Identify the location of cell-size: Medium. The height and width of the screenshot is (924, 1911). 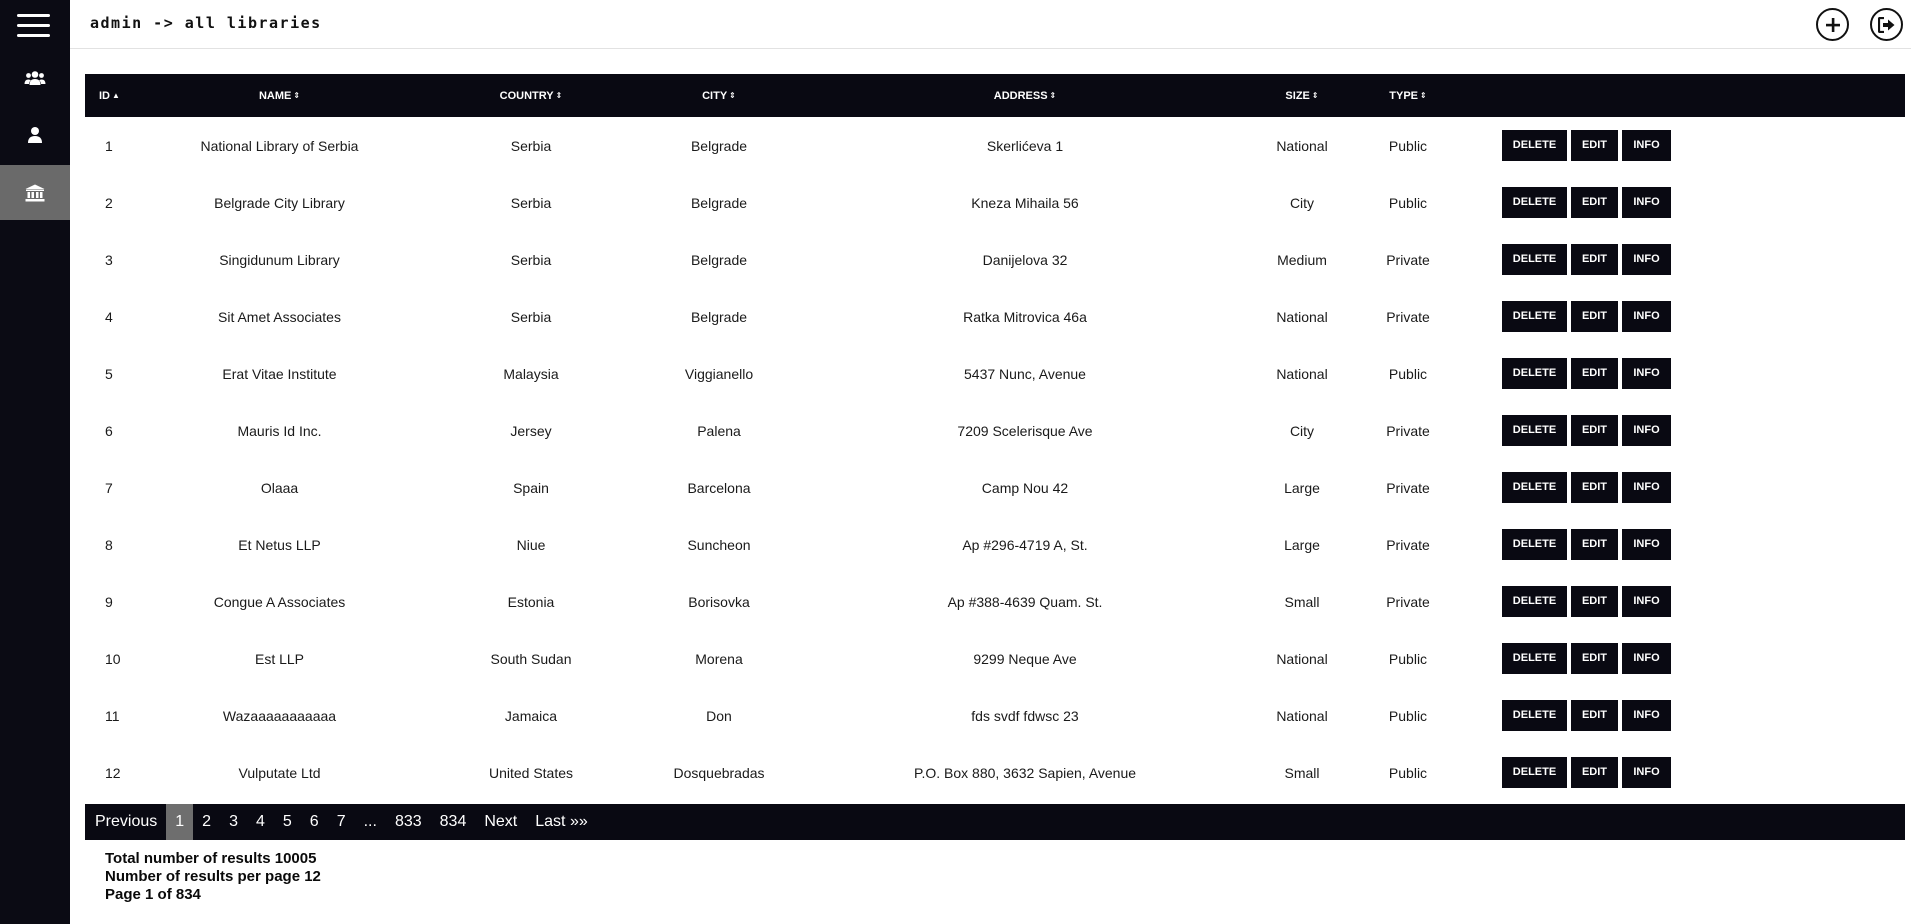
(1302, 259).